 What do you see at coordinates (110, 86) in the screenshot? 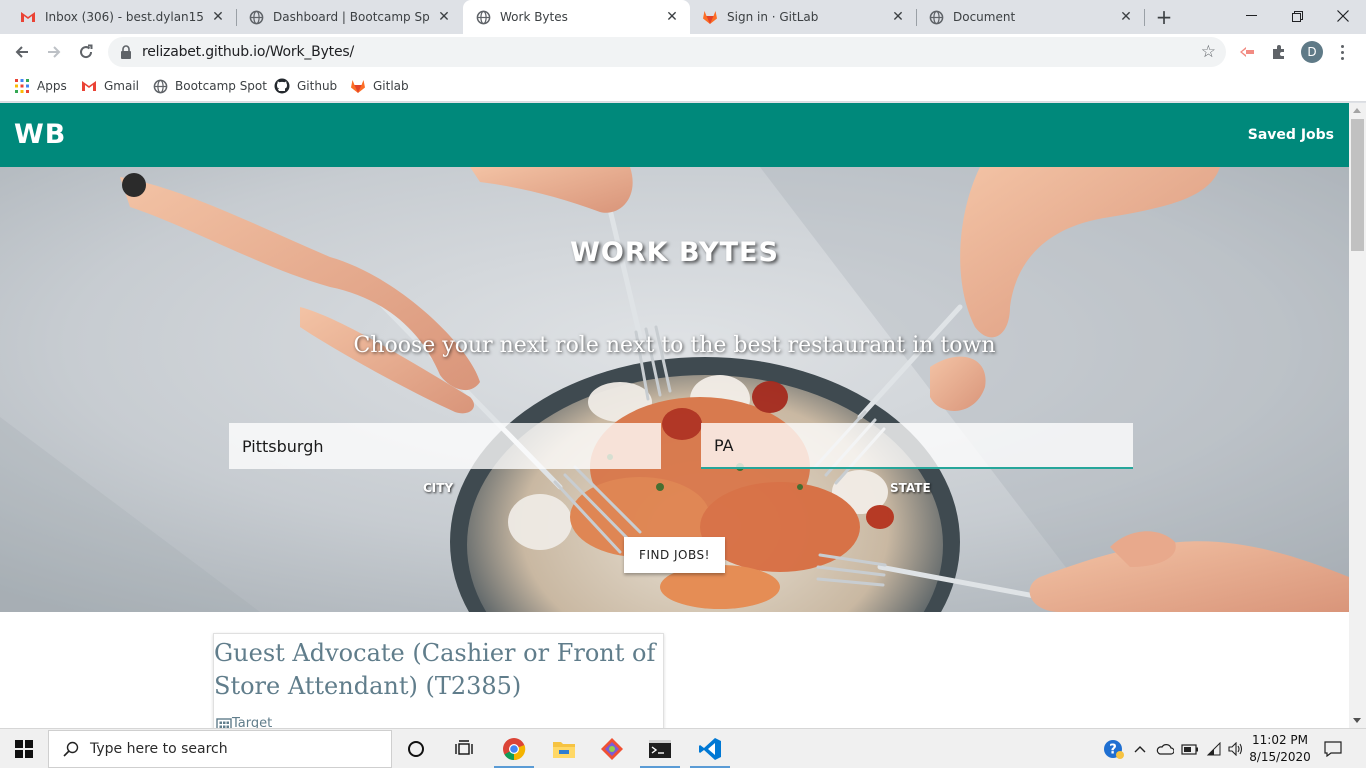
I see `bookmark-gmail: Gmail` at bounding box center [110, 86].